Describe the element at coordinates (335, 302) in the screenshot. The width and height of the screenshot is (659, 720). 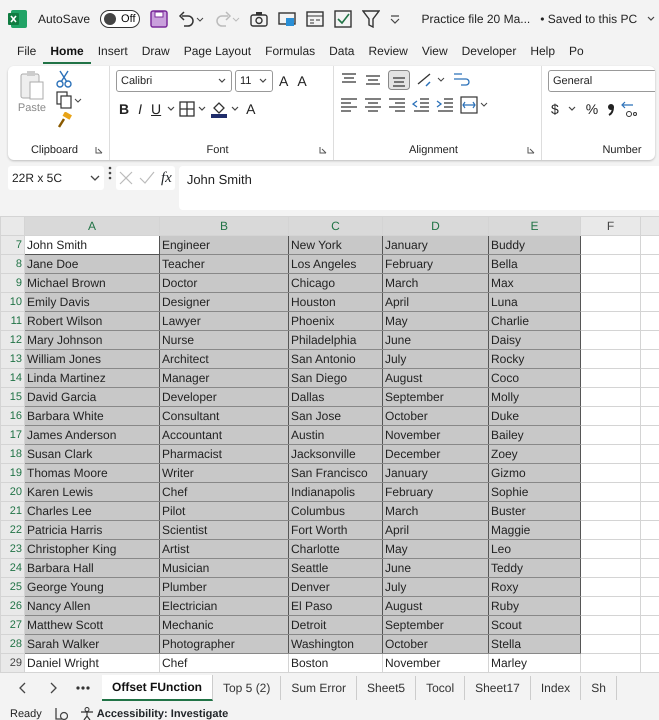
I see `table-cell: Houston` at that location.